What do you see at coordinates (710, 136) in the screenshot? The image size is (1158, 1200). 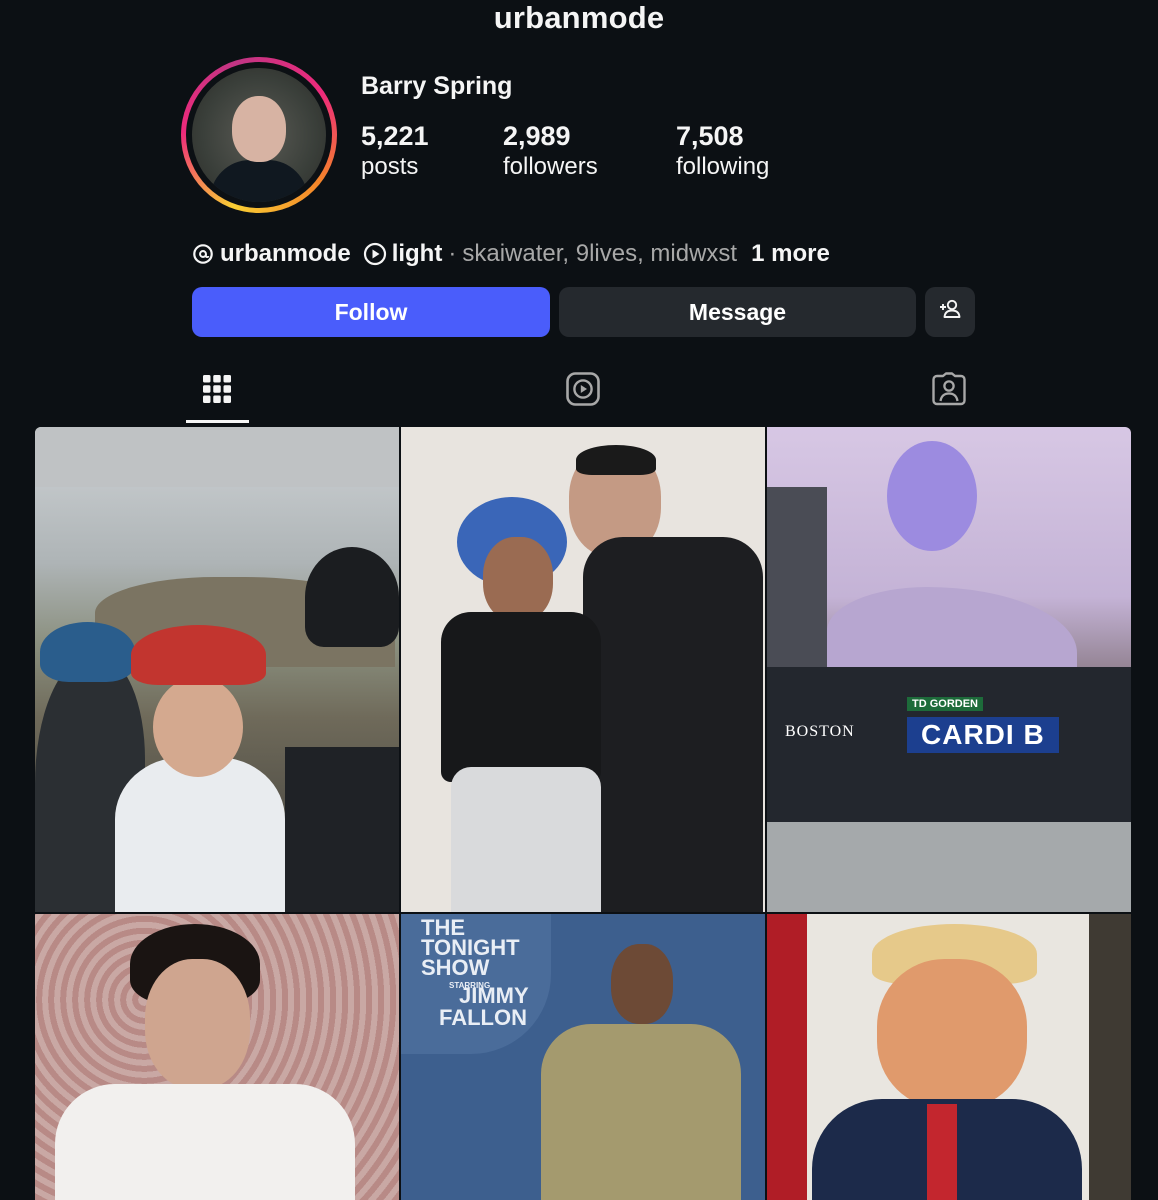 I see `stat-following-number: 7,508` at bounding box center [710, 136].